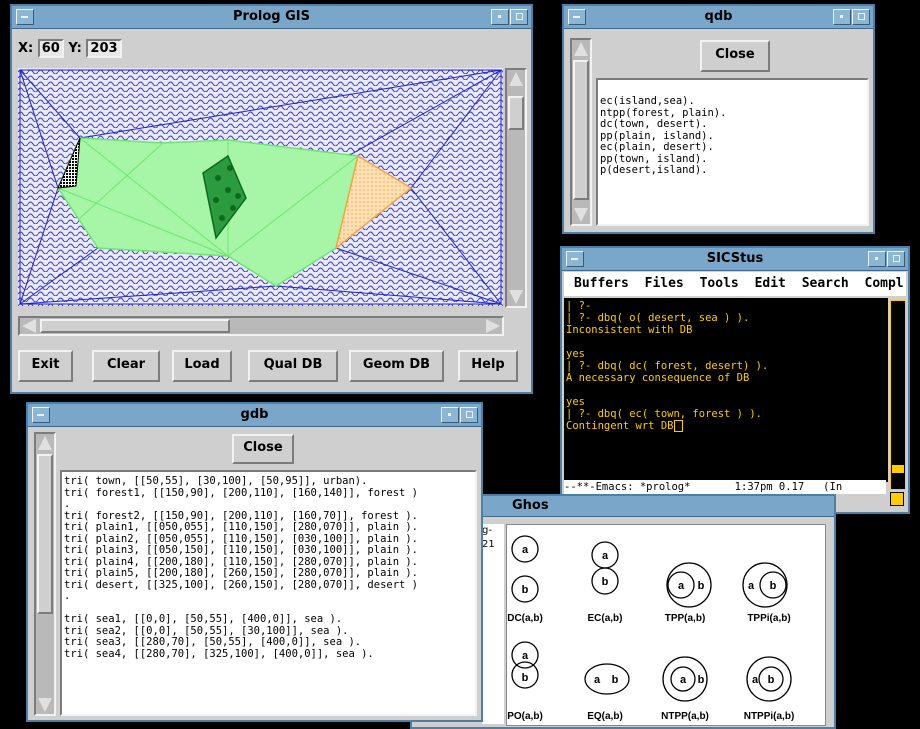 The image size is (920, 729). Describe the element at coordinates (135, 326) in the screenshot. I see `map-h-scroll-thumb` at that location.